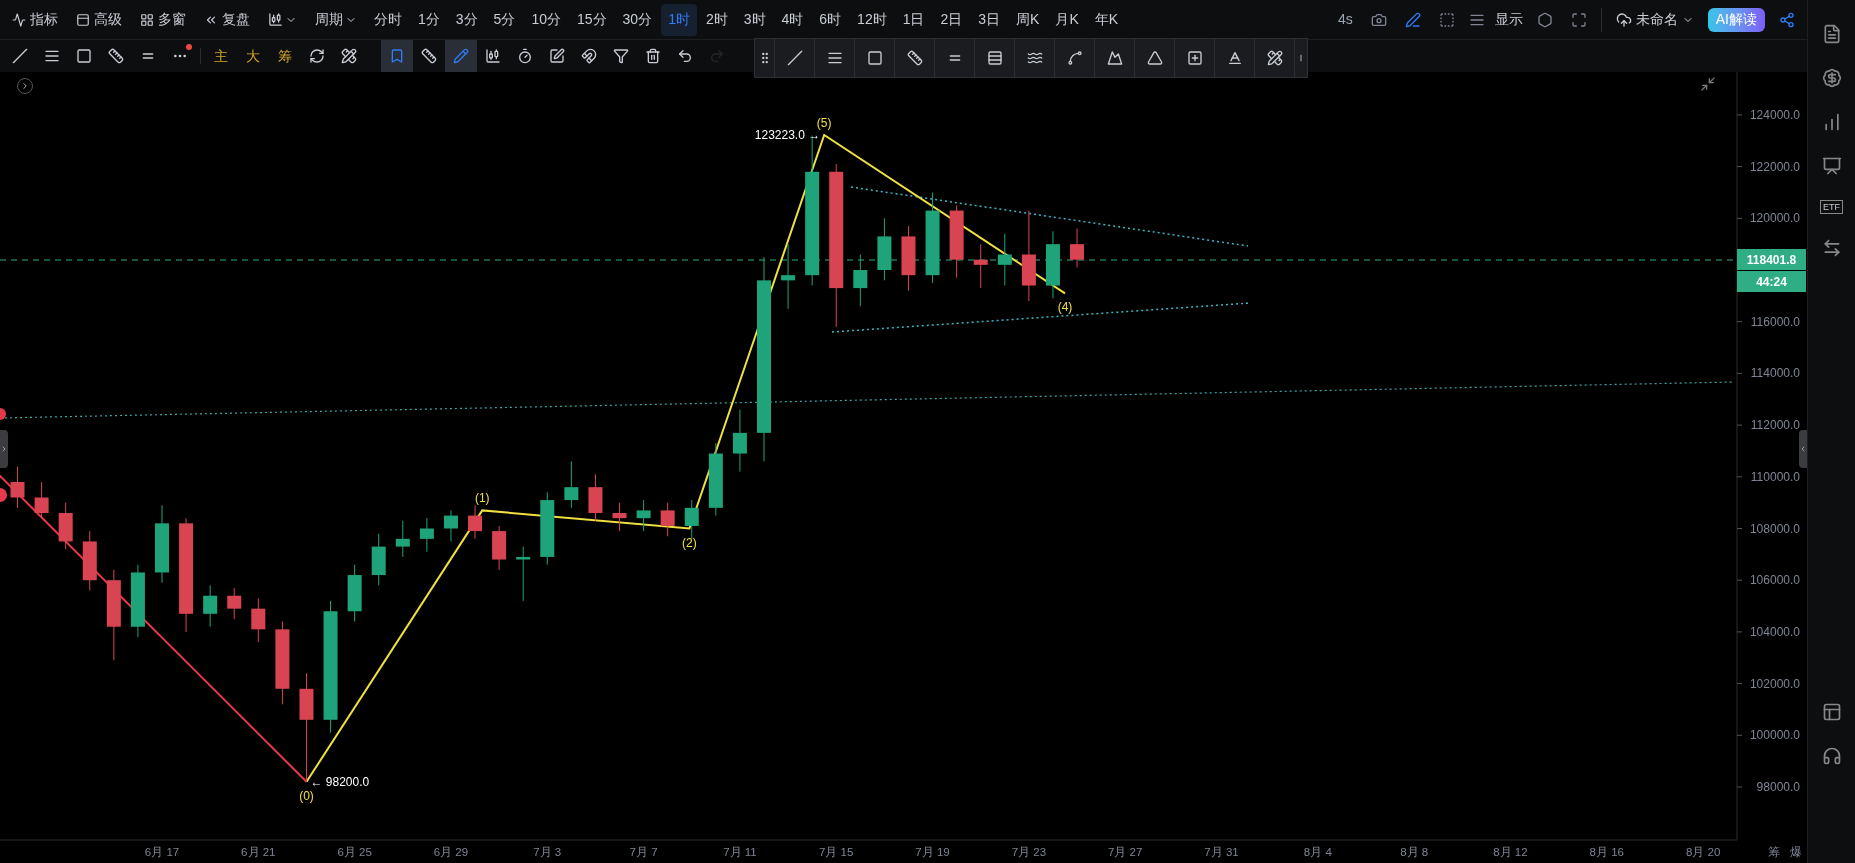  I want to click on period-tab: 2时, so click(716, 19).